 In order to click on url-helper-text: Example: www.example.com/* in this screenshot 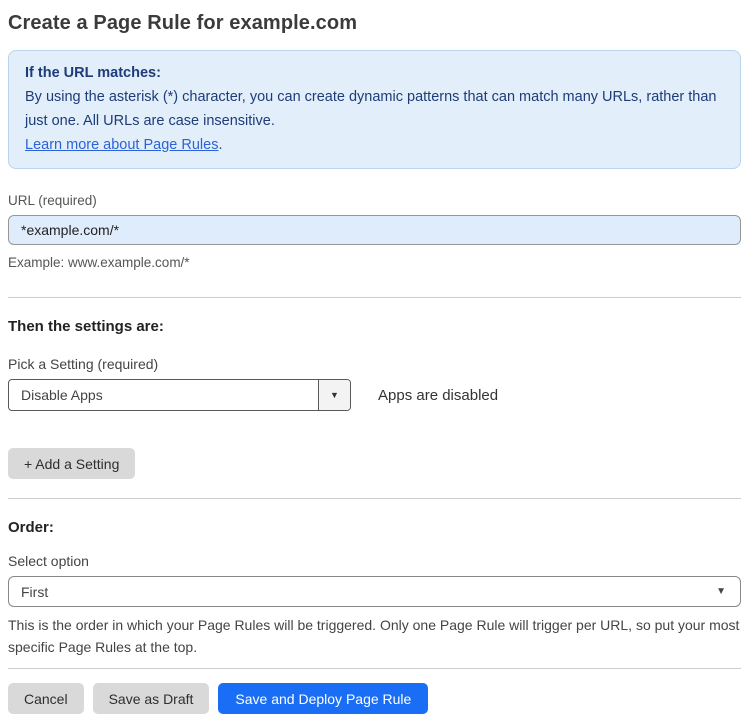, I will do `click(99, 262)`.